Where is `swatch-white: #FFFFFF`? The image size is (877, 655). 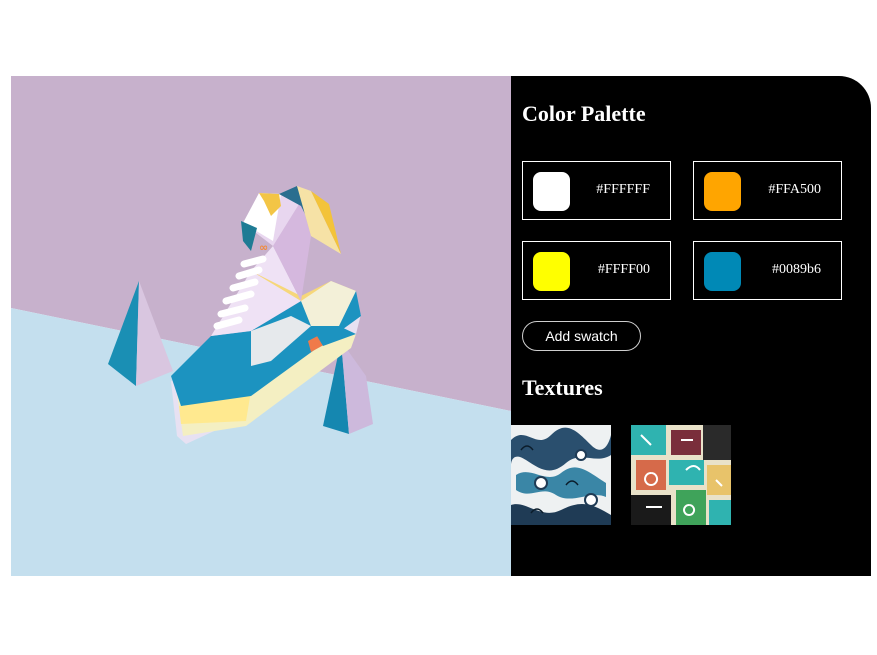
swatch-white: #FFFFFF is located at coordinates (596, 190).